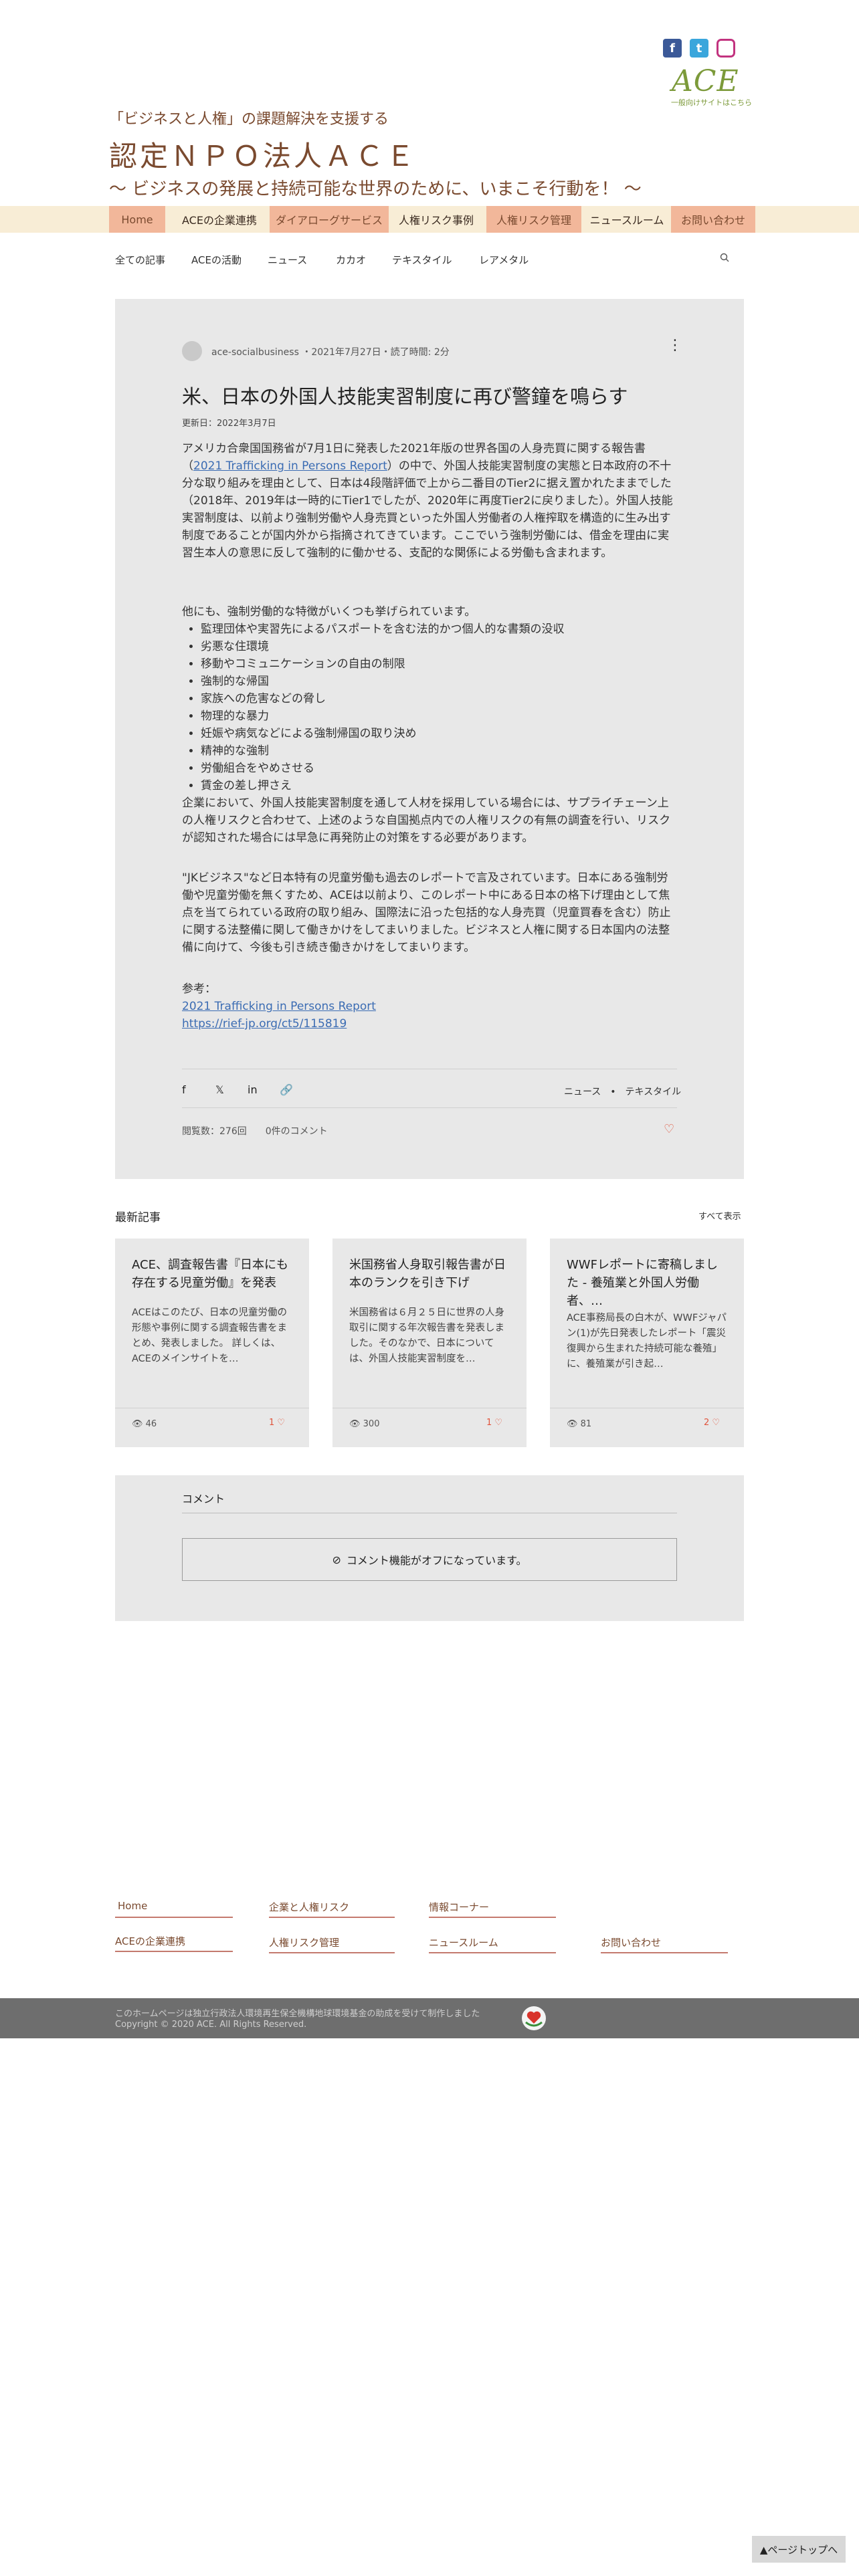  Describe the element at coordinates (309, 1907) in the screenshot. I see `footer-link-risk: 企業と人権リスク` at that location.